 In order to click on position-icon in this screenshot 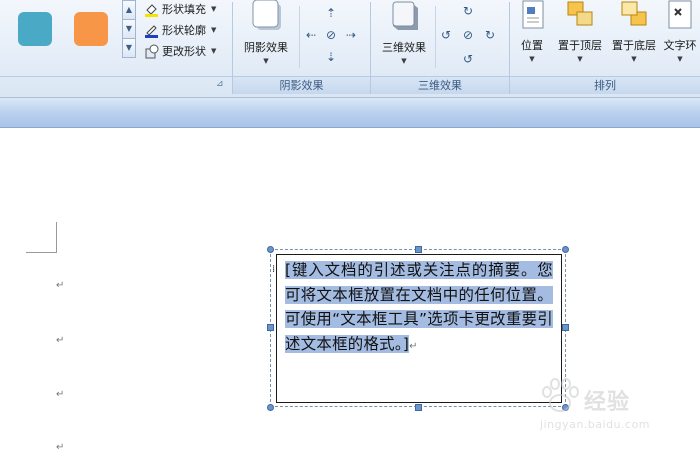, I will do `click(533, 14)`.